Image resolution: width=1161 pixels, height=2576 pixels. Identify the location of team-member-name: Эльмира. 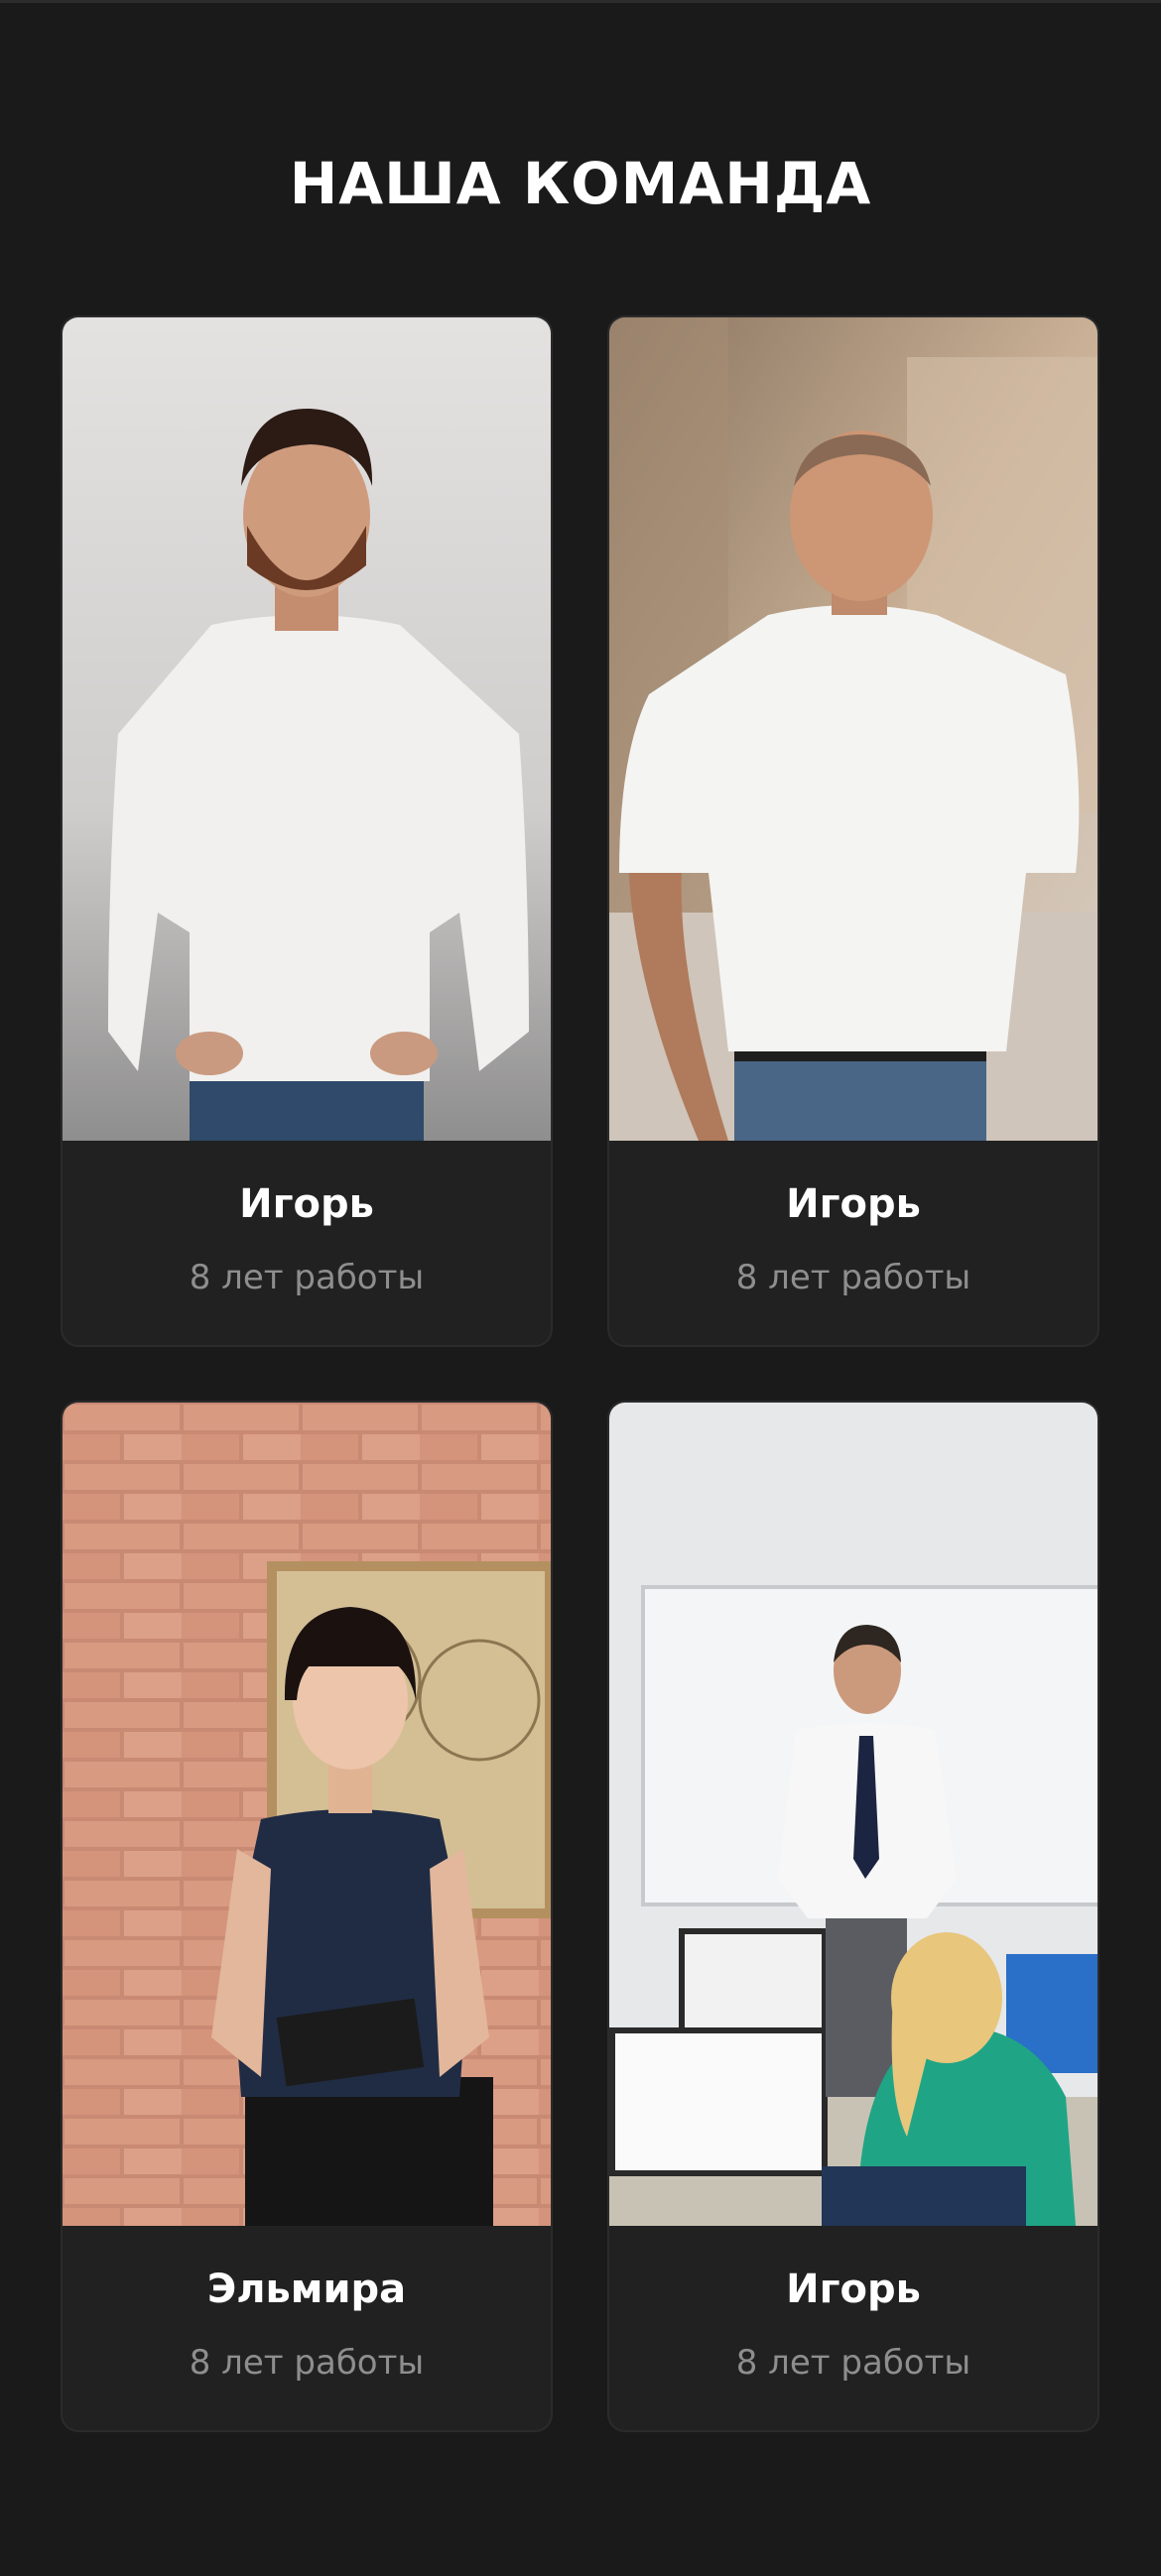
(307, 2289).